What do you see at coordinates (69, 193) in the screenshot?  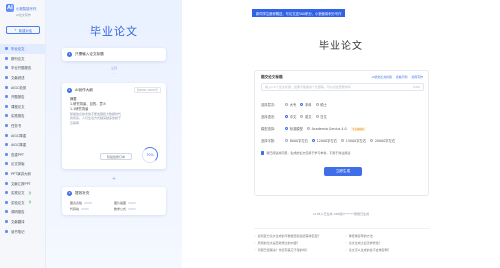 I see `step-number: 3` at bounding box center [69, 193].